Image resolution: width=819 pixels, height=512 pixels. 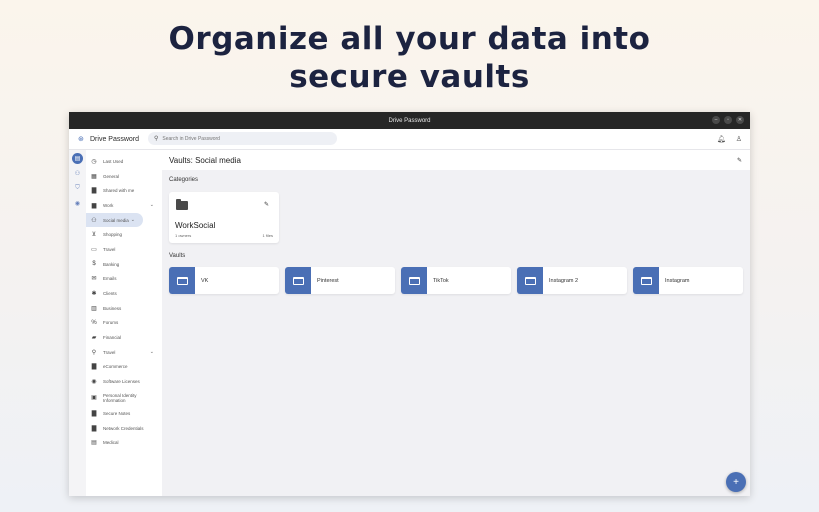 I want to click on sidebar-item-label: Software Licenses, so click(x=121, y=382).